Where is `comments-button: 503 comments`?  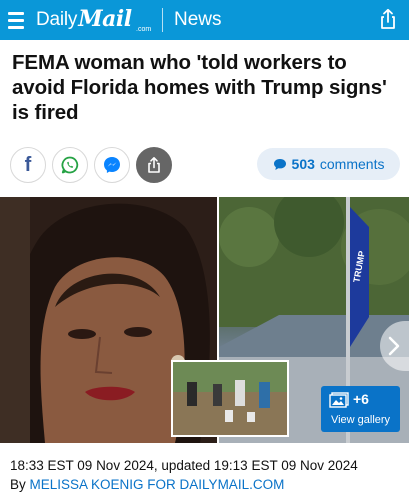
comments-button: 503 comments is located at coordinates (328, 164).